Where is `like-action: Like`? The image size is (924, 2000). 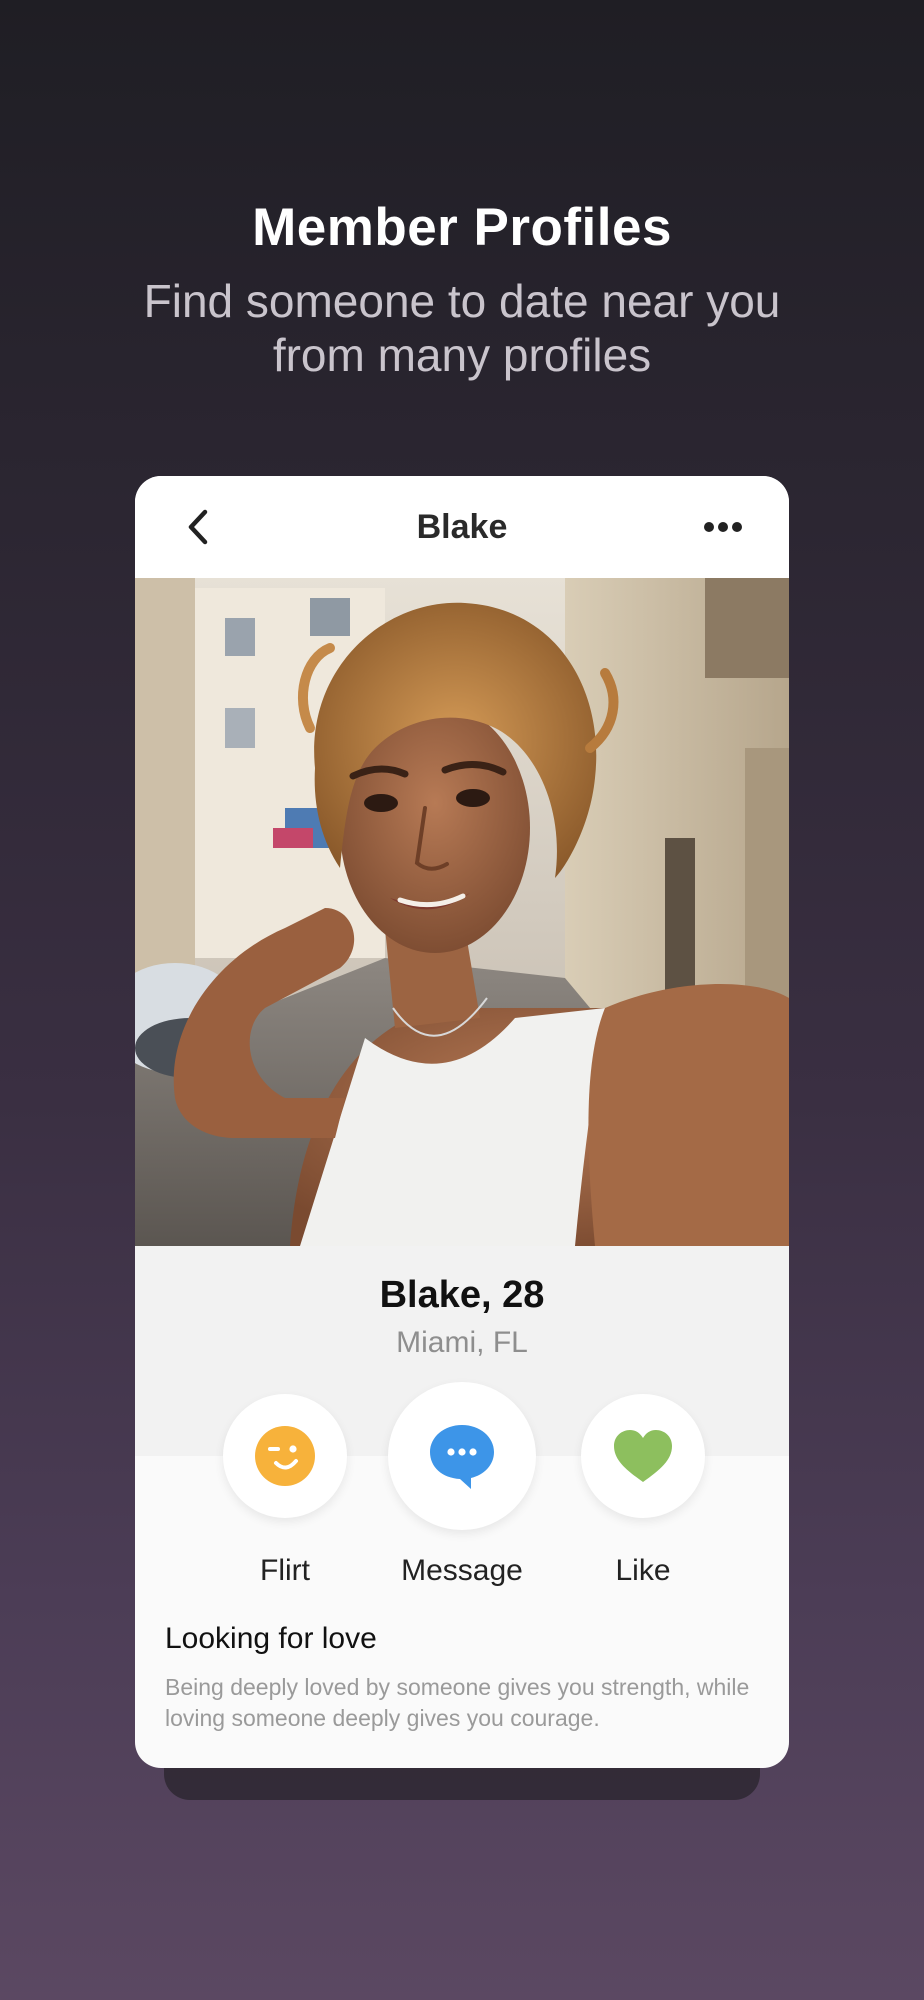 like-action: Like is located at coordinates (643, 1492).